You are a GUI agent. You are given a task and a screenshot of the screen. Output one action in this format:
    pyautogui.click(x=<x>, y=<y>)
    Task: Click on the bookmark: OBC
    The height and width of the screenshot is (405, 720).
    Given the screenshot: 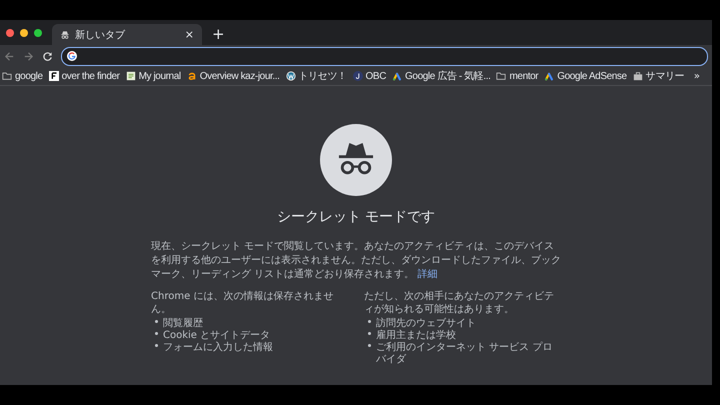 What is the action you would take?
    pyautogui.click(x=369, y=76)
    